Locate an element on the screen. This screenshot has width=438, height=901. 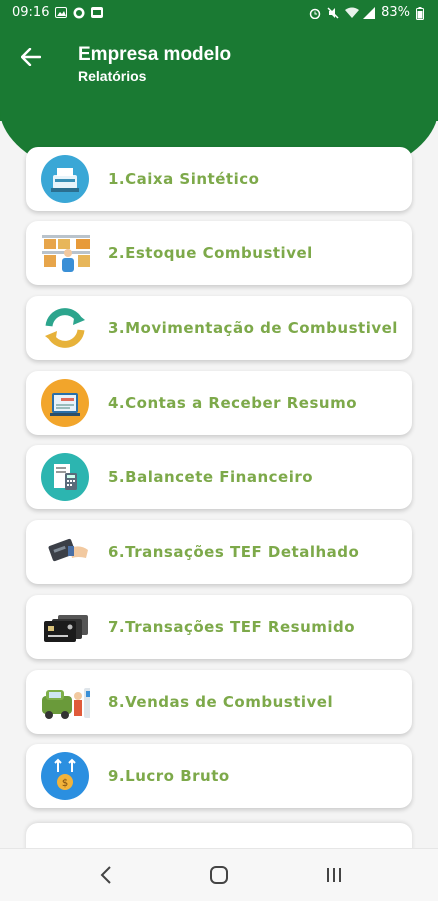
report-item-vendas-combustivel: 8.Vendas de Combustivel is located at coordinates (219, 702).